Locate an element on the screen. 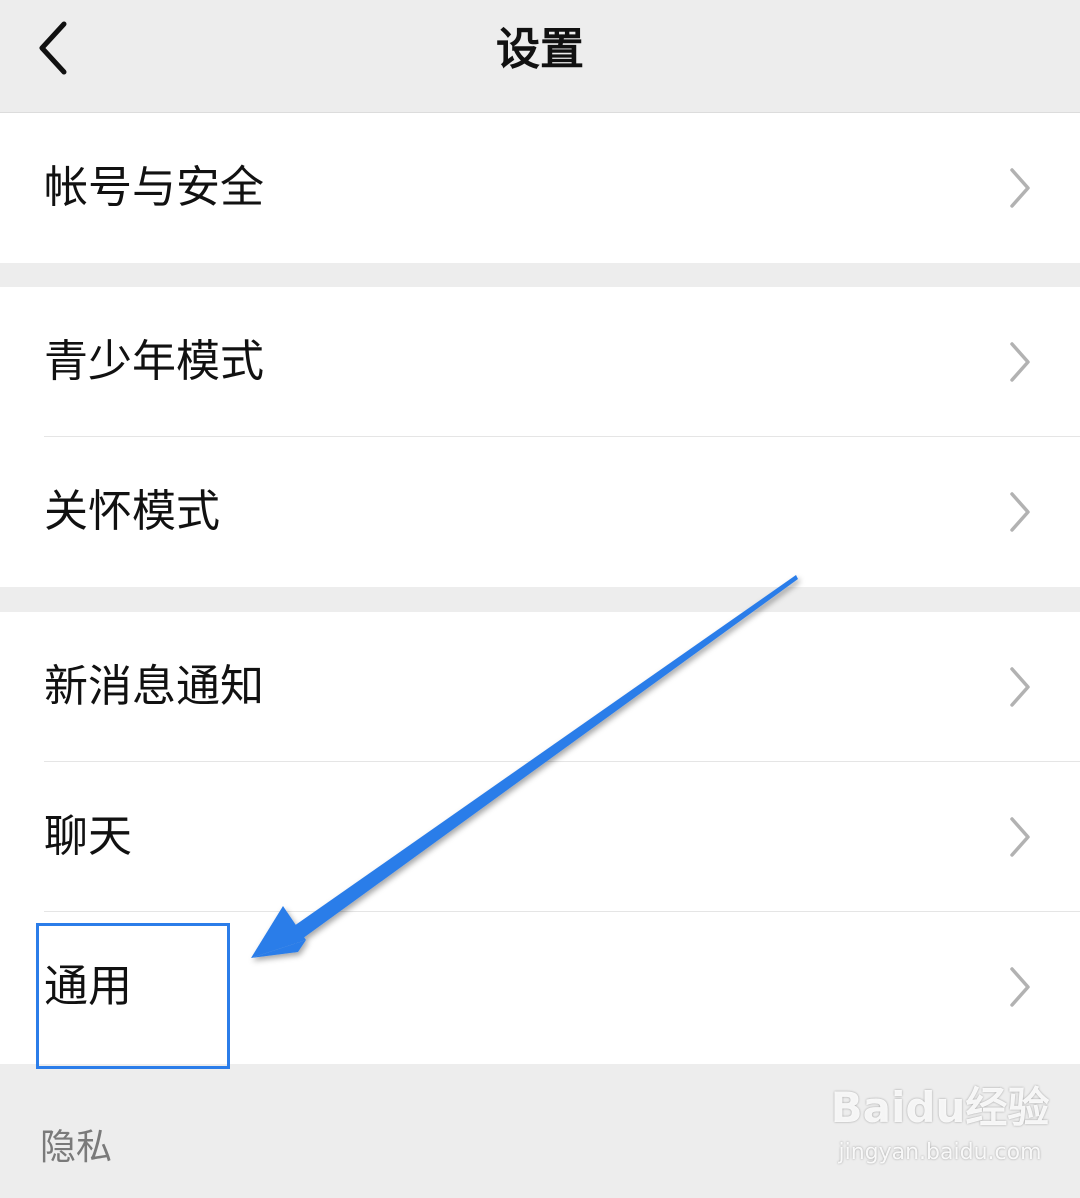  row-label: 关怀模式 is located at coordinates (132, 511).